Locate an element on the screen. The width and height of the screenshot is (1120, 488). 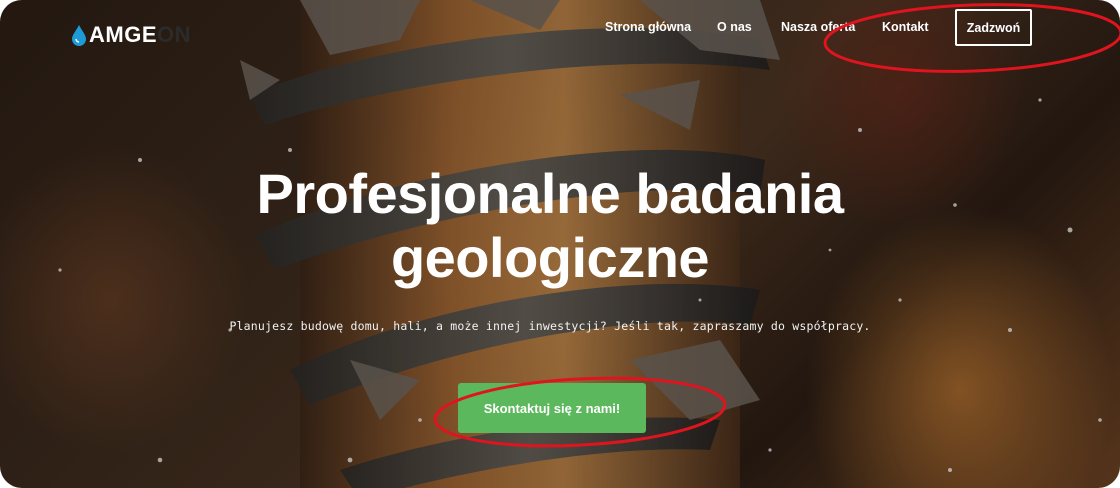
logo-text-part-a: AMGE is located at coordinates (123, 34).